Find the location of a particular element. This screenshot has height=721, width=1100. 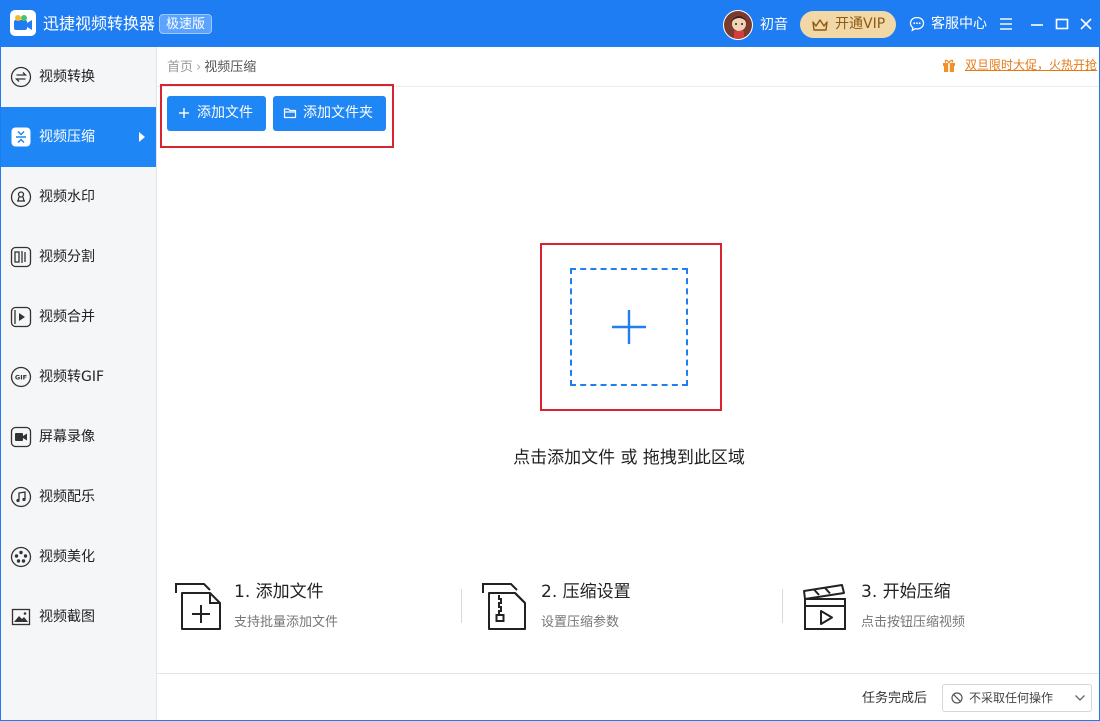

vip-button: 开通VIP is located at coordinates (848, 24).